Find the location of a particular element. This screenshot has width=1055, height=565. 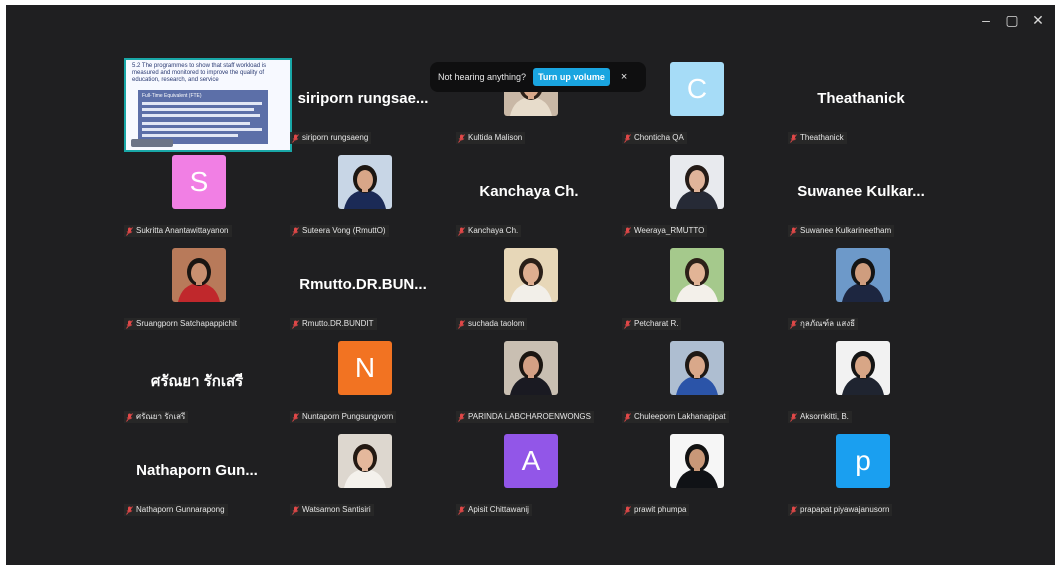

participant-name-label: suchada taolom is located at coordinates (492, 324).